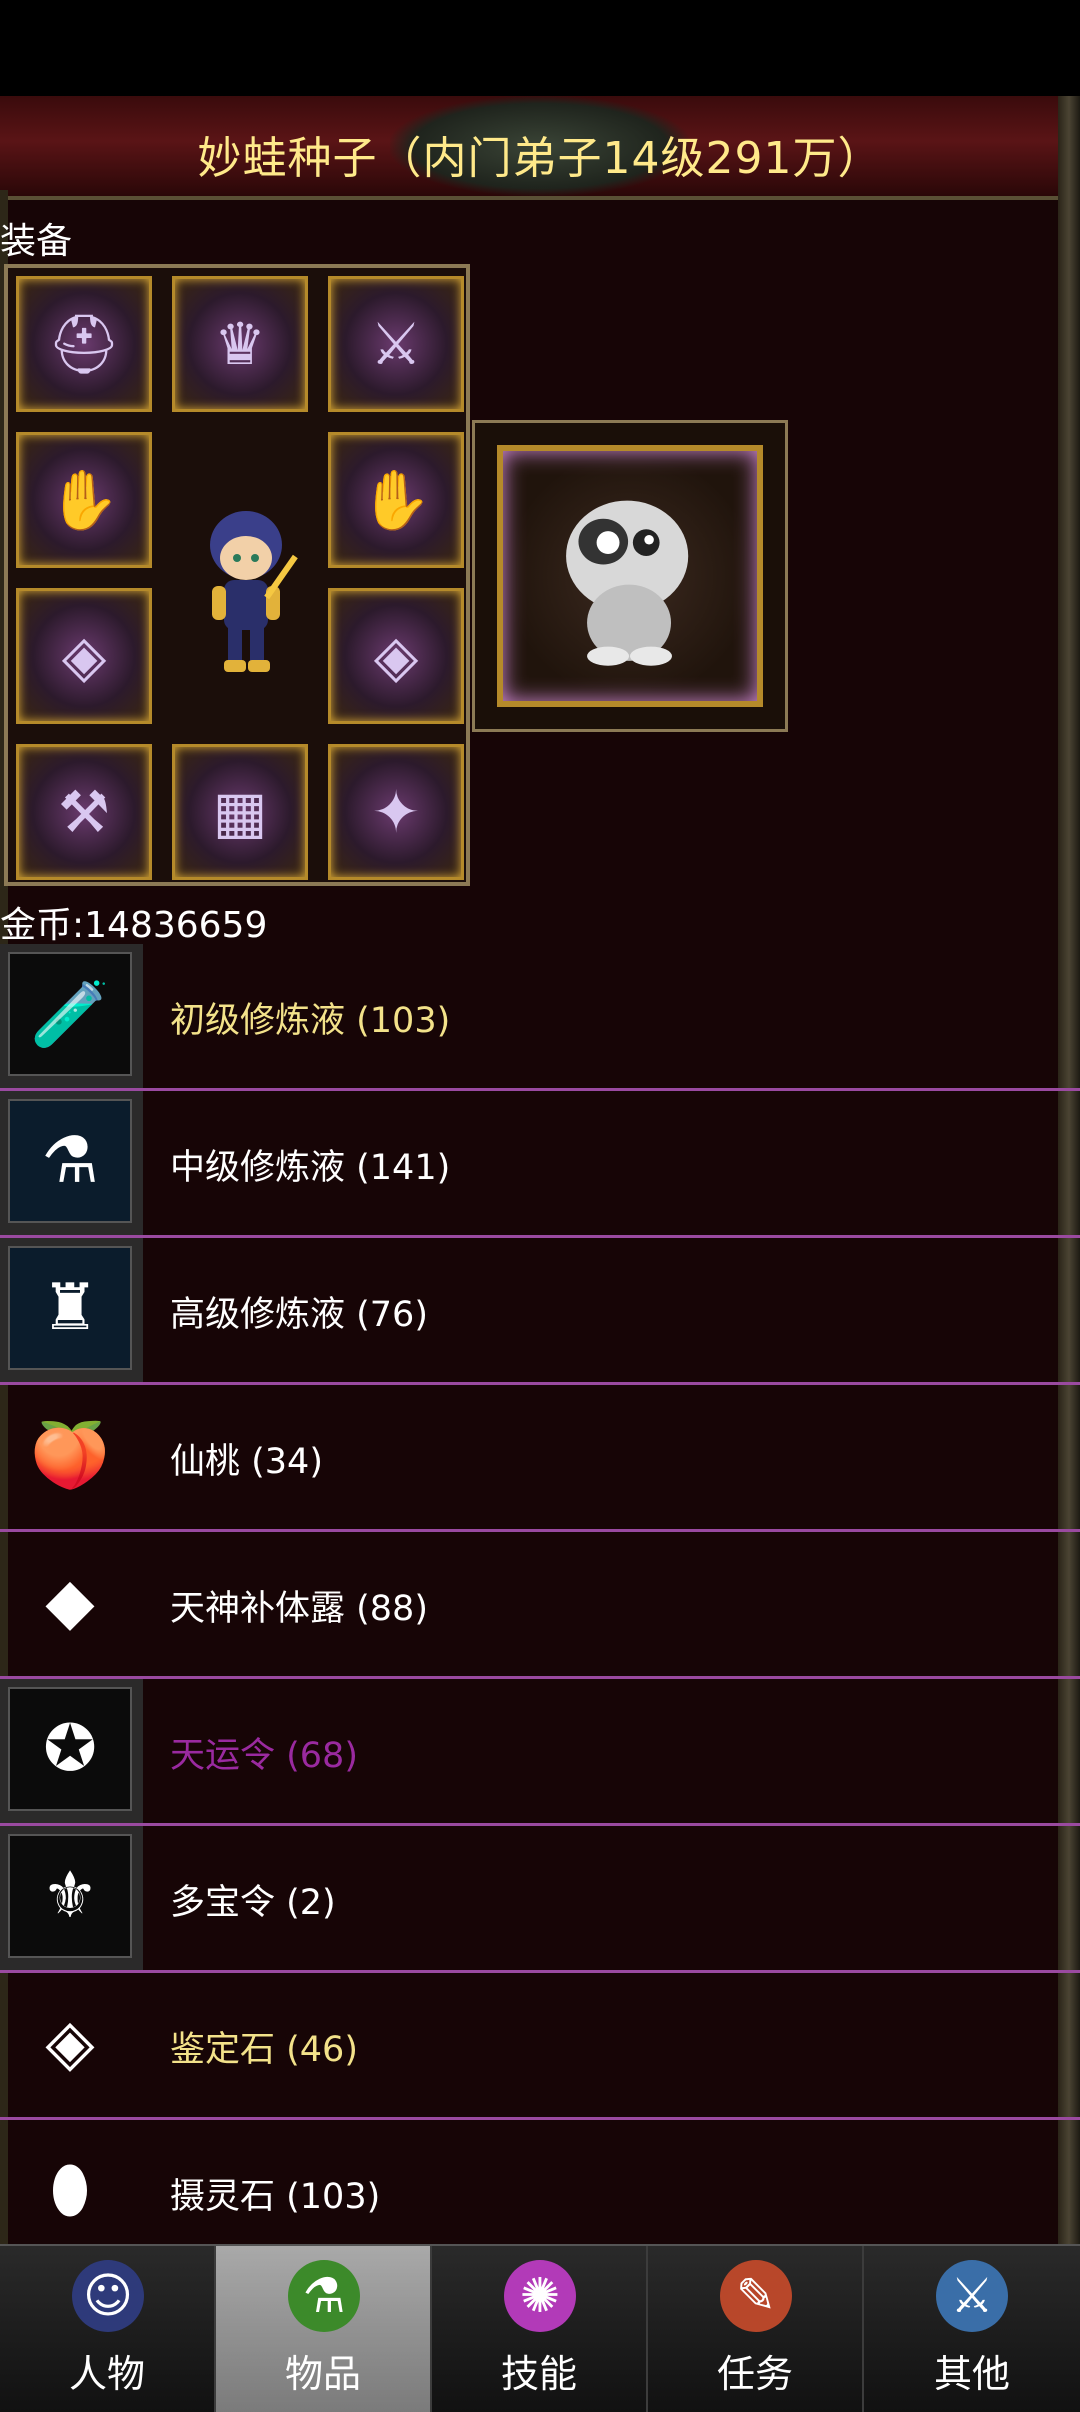 The image size is (1080, 2412). I want to click on character-title: 妙蛙种子（内门弟子14级291万）, so click(540, 158).